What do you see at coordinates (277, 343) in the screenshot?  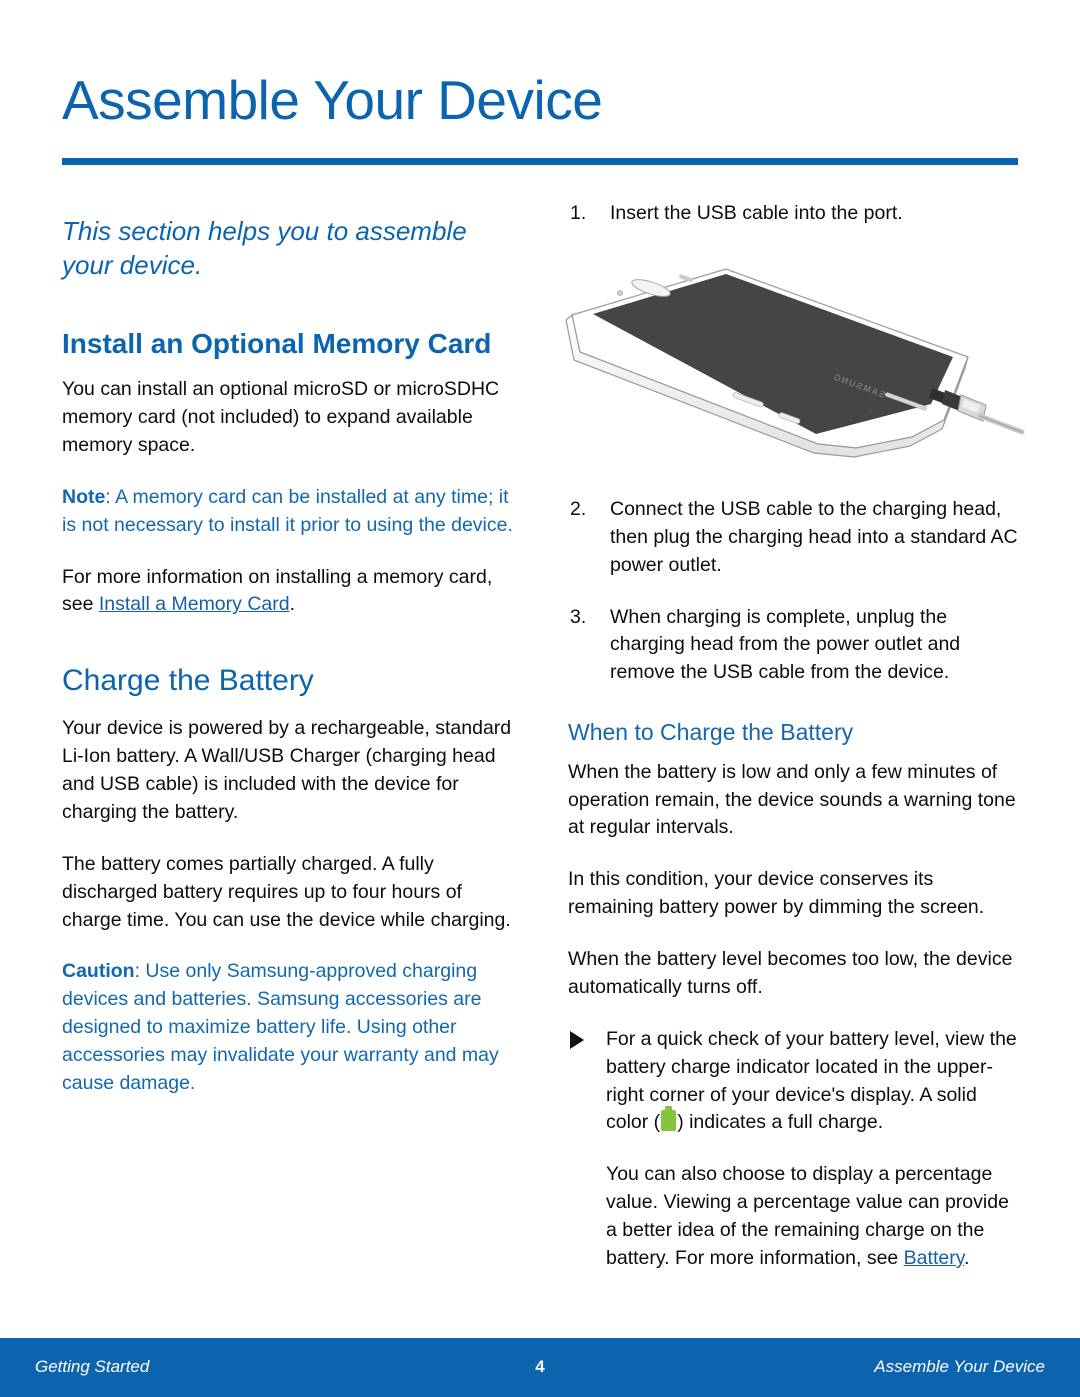 I see `heading-install-memory-card: Install an Optional Memory Card` at bounding box center [277, 343].